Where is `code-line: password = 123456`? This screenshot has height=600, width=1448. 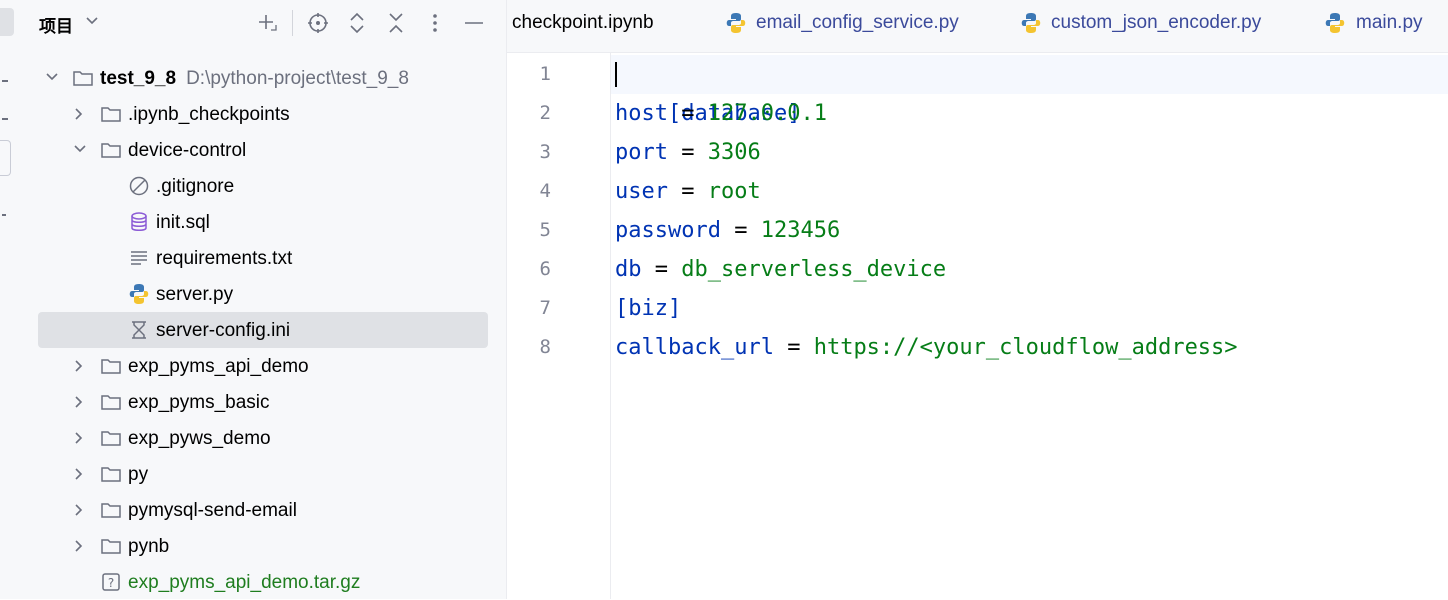
code-line: password = 123456 is located at coordinates (727, 230).